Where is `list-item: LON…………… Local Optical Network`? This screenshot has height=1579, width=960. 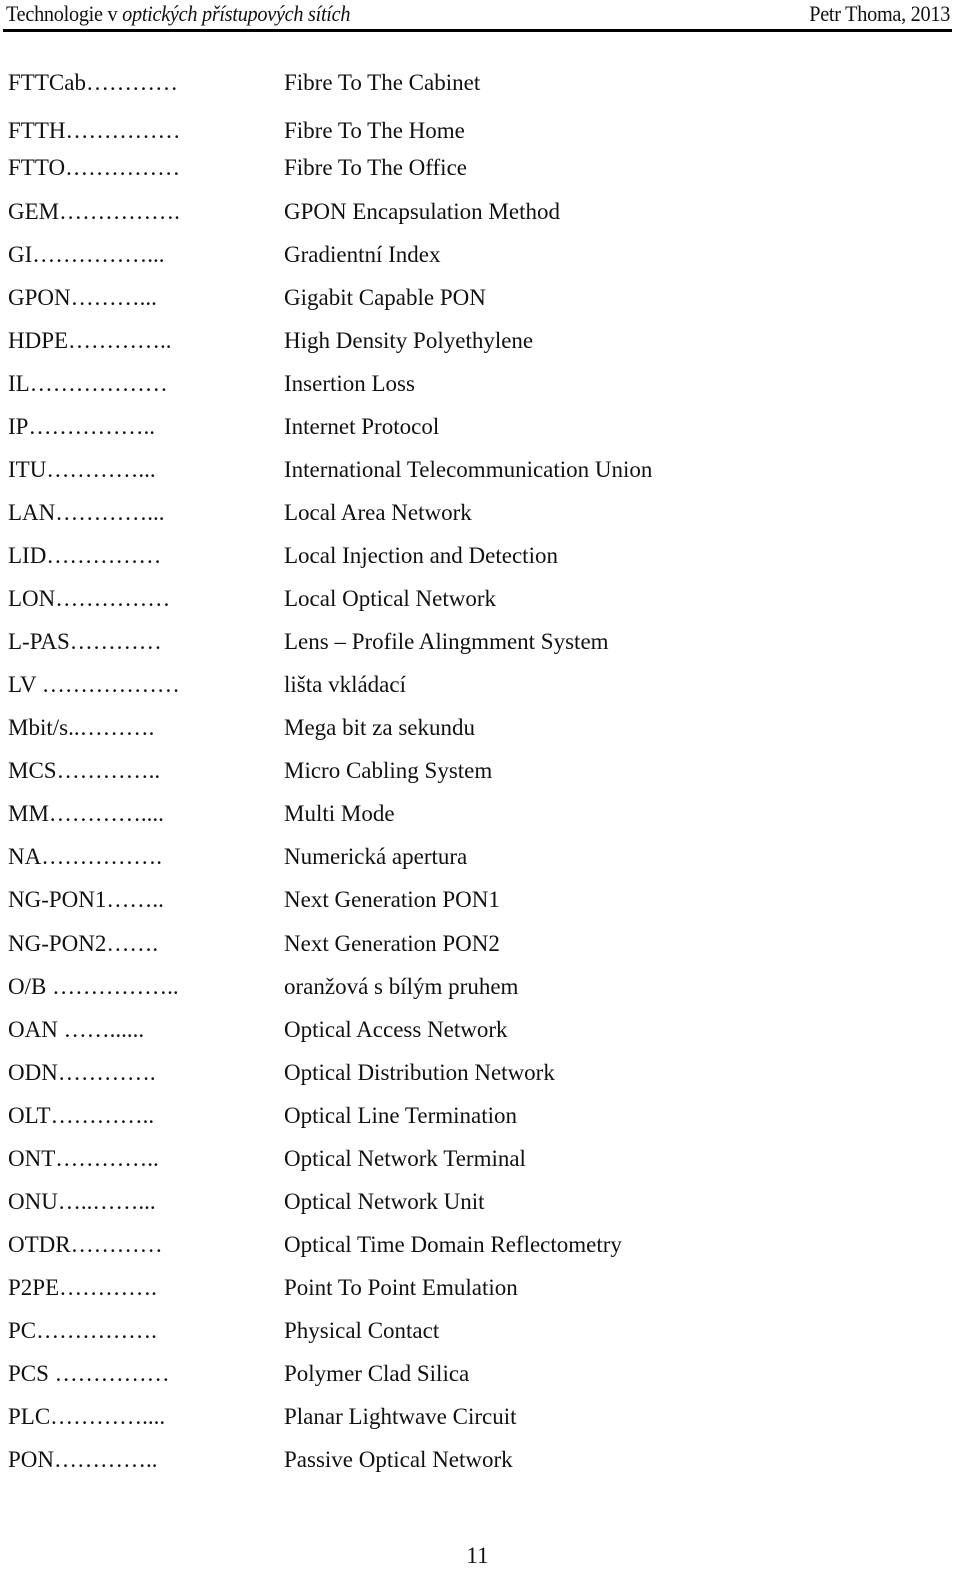 list-item: LON…………… Local Optical Network is located at coordinates (480, 599).